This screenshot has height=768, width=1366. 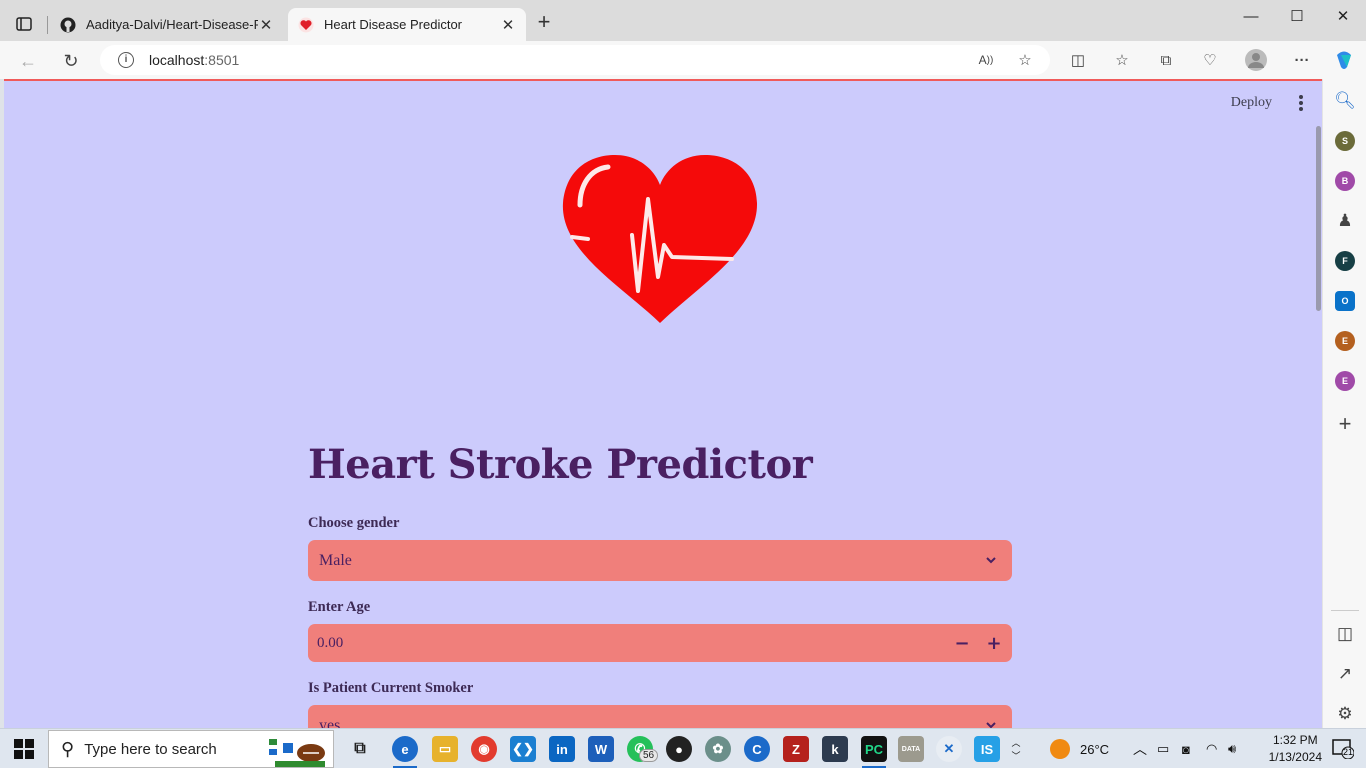 I want to click on tab-title: Aaditya-Dalvi/Heart-Disease-Pre, so click(x=172, y=24).